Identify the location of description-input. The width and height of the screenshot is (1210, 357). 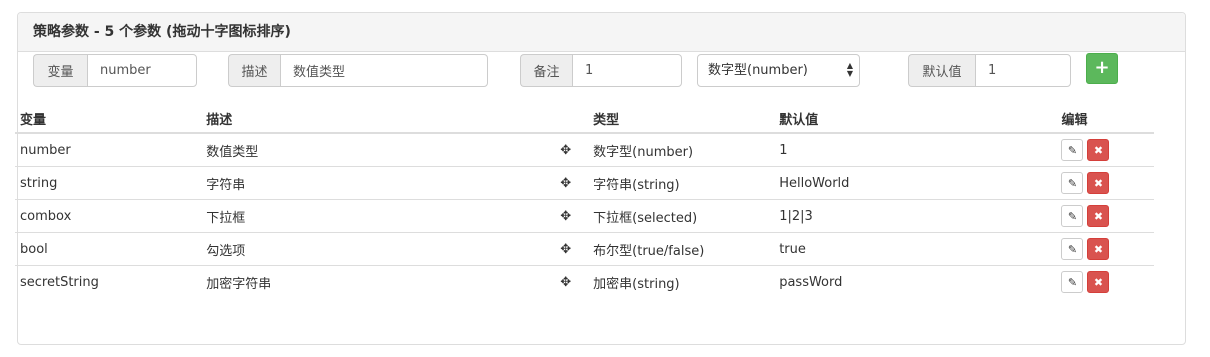
(384, 70).